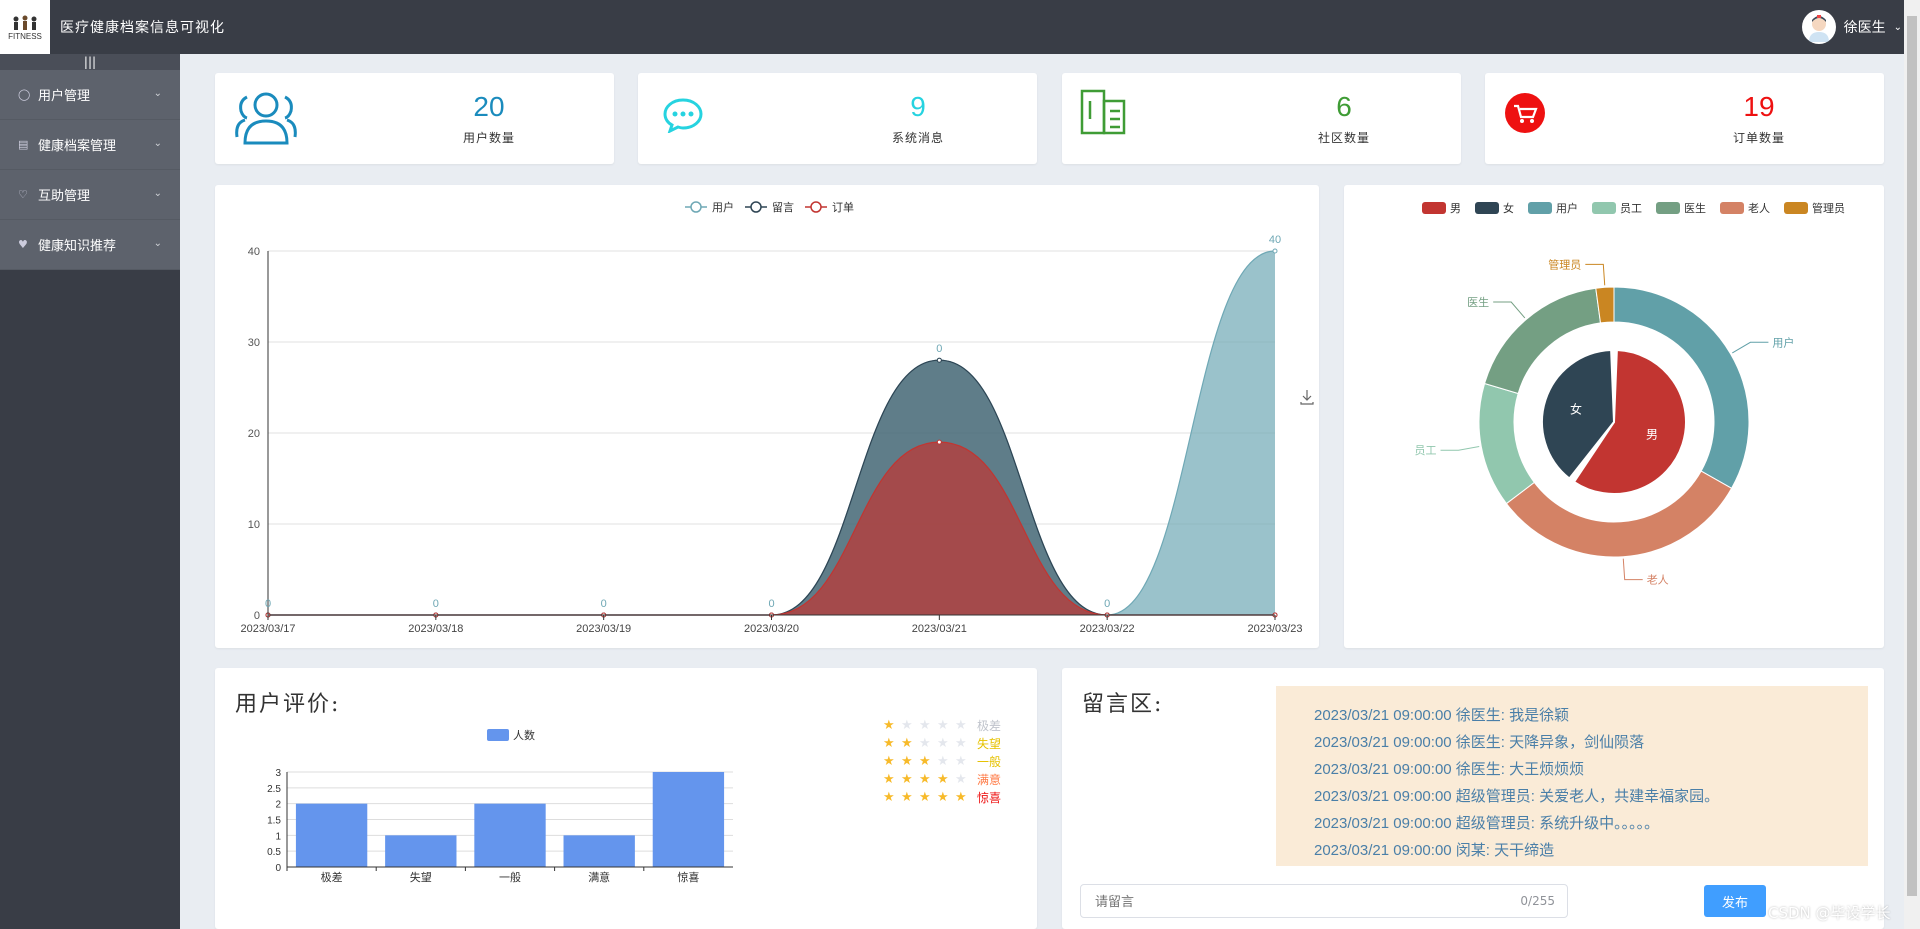 The image size is (1920, 929). I want to click on app-logo: FITNESS, so click(25, 27).